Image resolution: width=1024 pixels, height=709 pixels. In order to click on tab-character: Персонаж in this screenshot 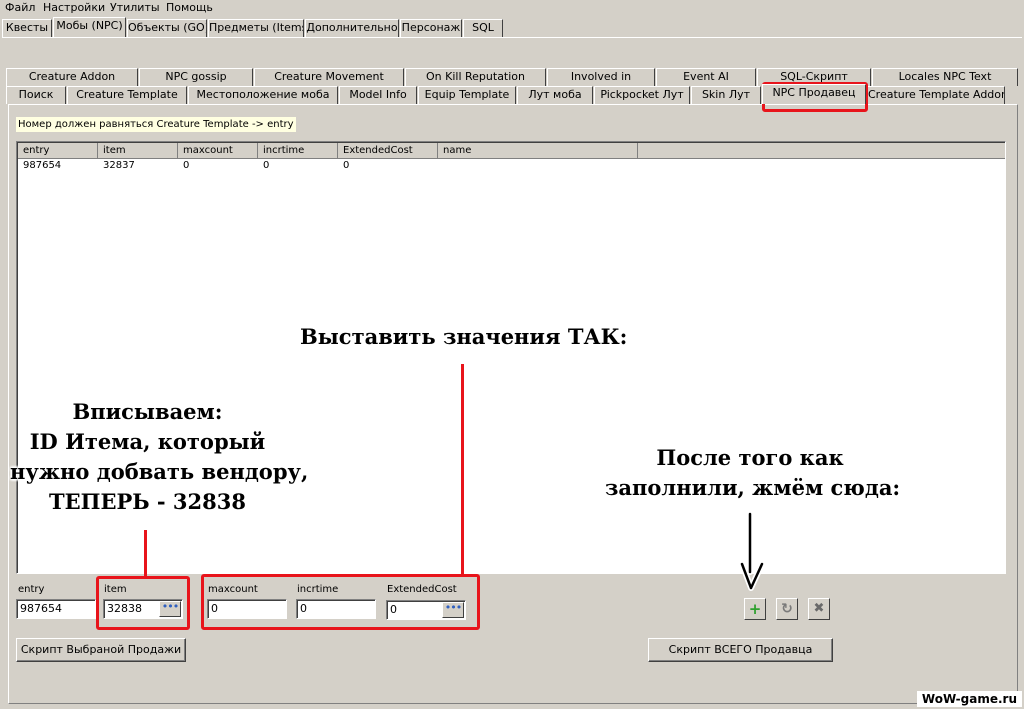, I will do `click(431, 28)`.